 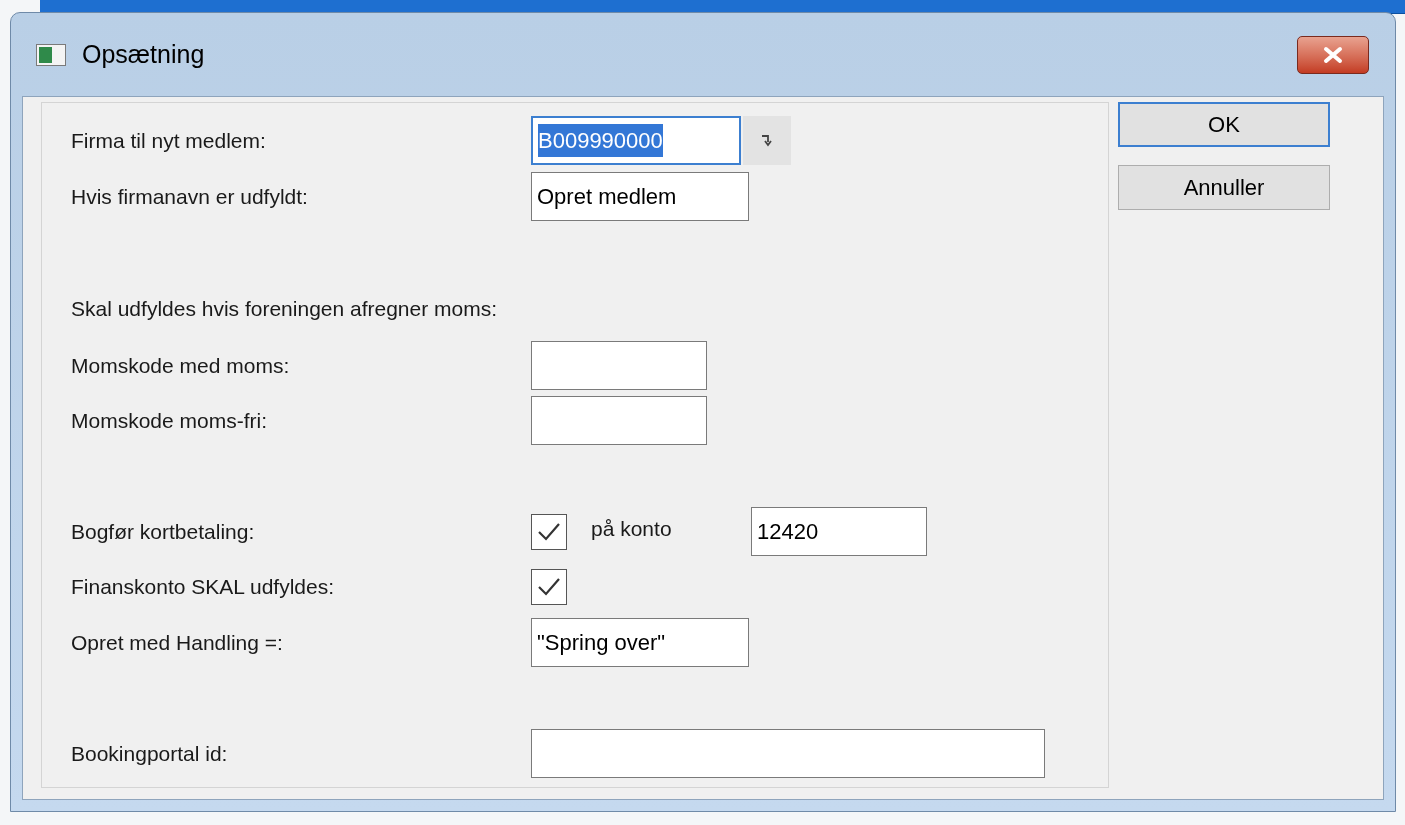 I want to click on input-field: "Spring over", so click(x=640, y=642).